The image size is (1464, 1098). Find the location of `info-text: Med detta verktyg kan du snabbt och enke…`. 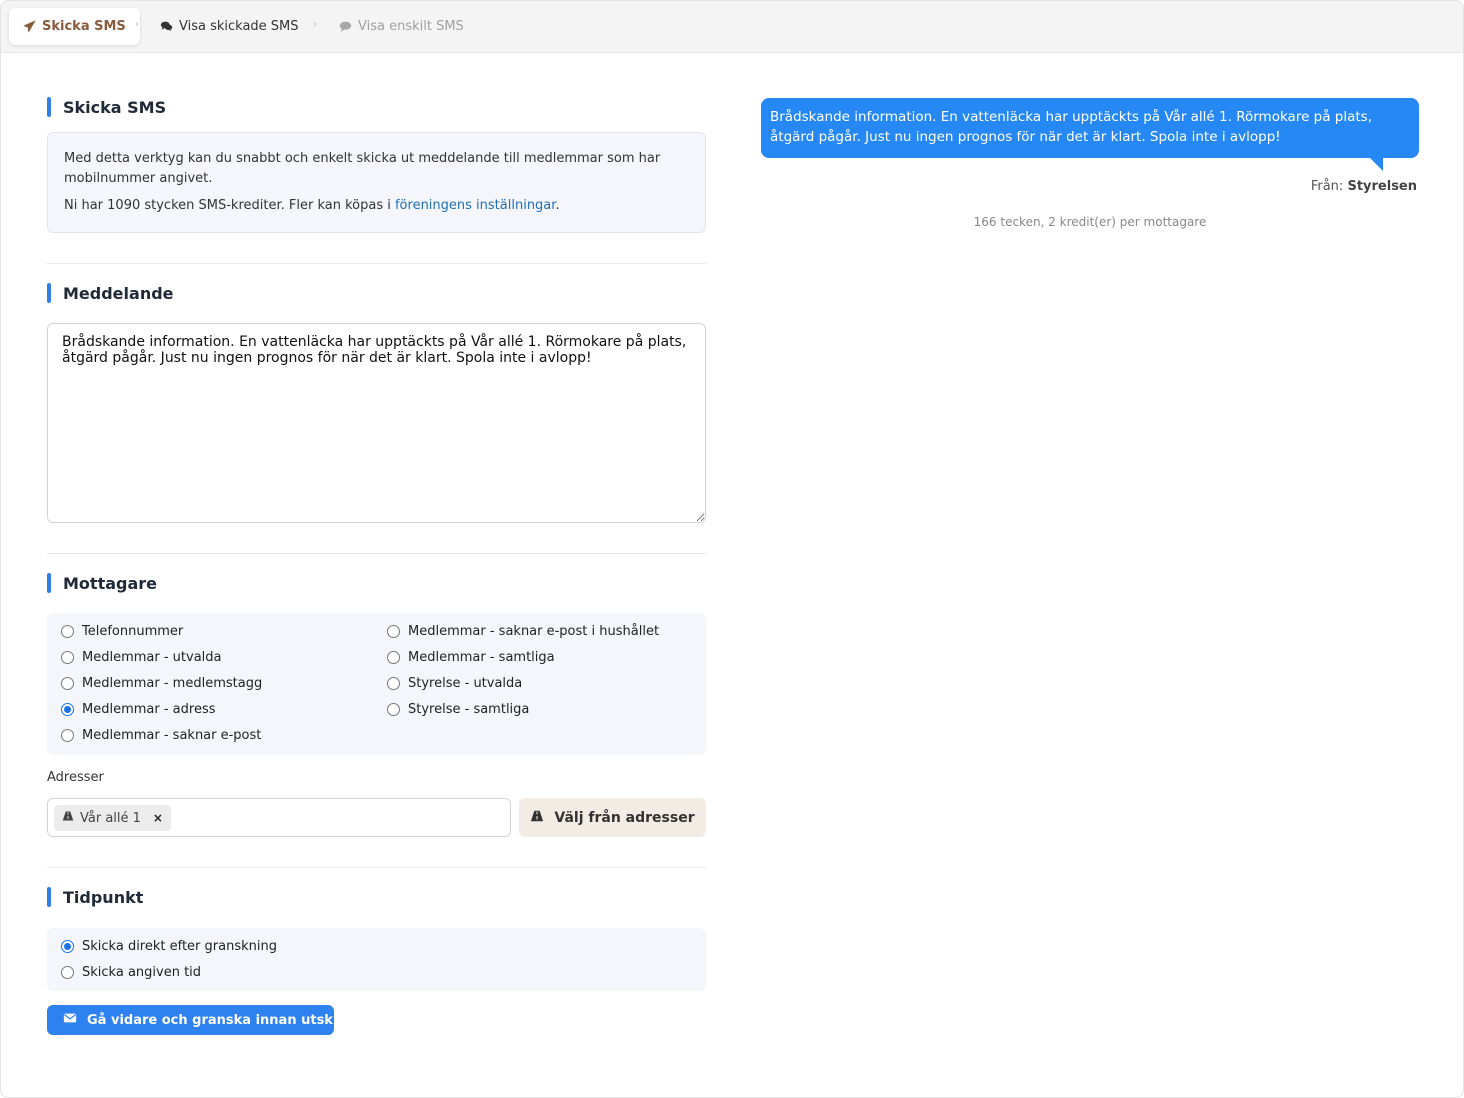

info-text: Med detta verktyg kan du snabbt och enke… is located at coordinates (362, 168).